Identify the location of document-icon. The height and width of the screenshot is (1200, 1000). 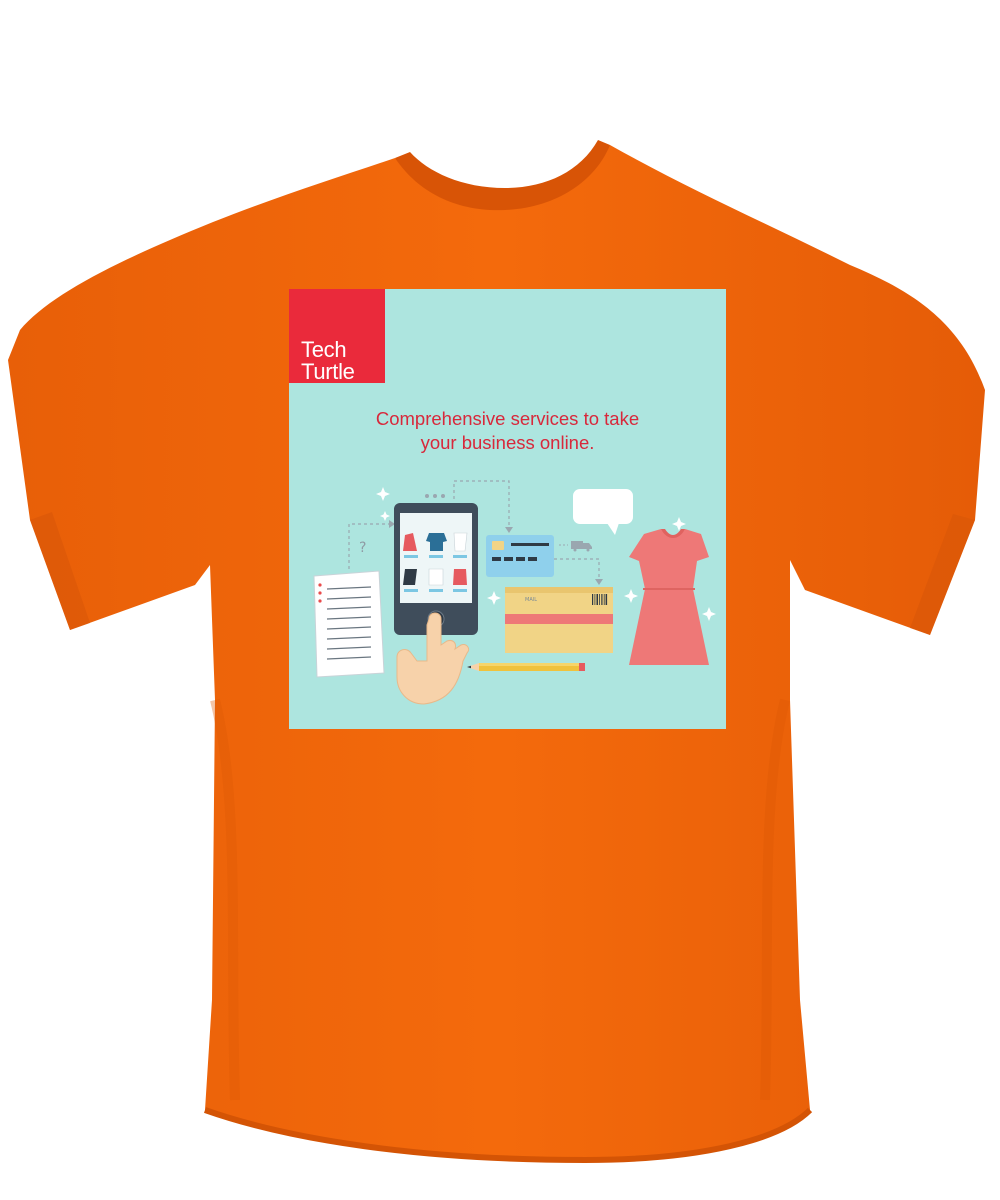
(349, 624).